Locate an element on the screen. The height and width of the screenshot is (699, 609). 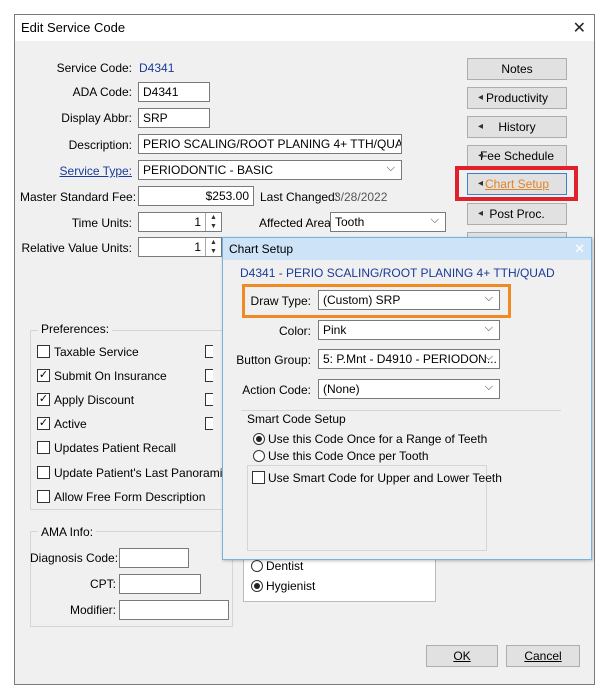
time-units-value: 1 is located at coordinates (197, 222).